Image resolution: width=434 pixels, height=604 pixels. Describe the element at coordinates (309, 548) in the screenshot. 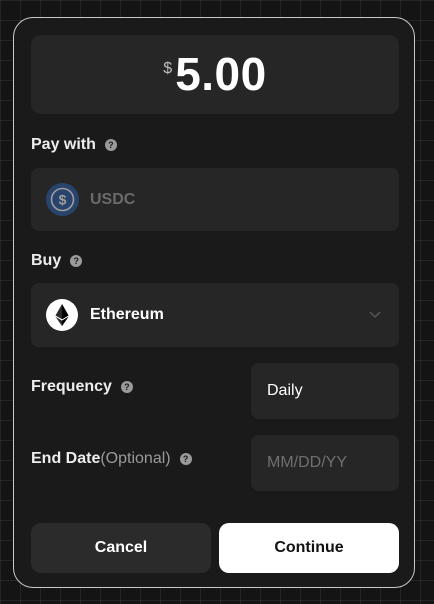

I see `continue-button: Continue` at that location.